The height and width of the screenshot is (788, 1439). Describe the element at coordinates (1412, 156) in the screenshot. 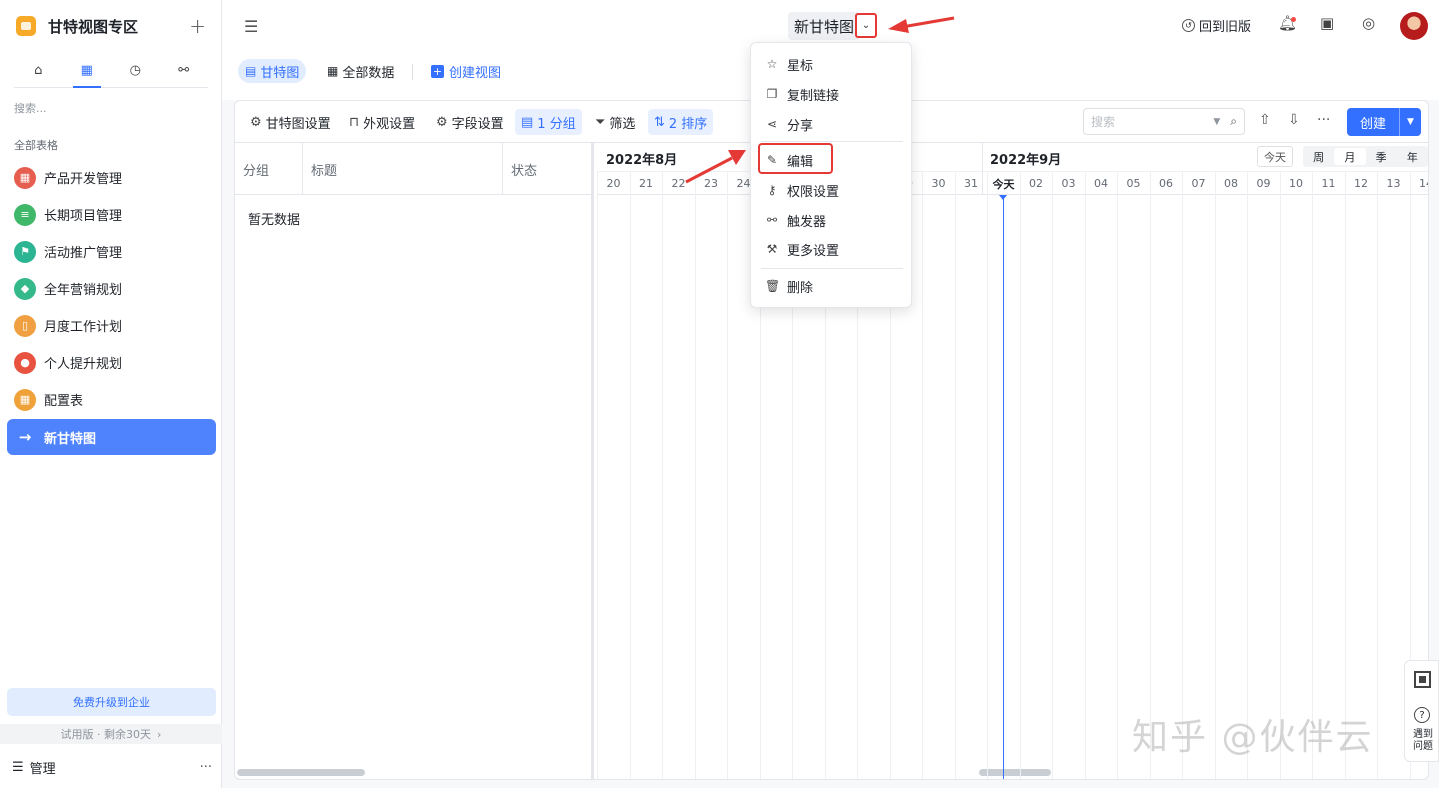

I see `scale-year: 年` at that location.